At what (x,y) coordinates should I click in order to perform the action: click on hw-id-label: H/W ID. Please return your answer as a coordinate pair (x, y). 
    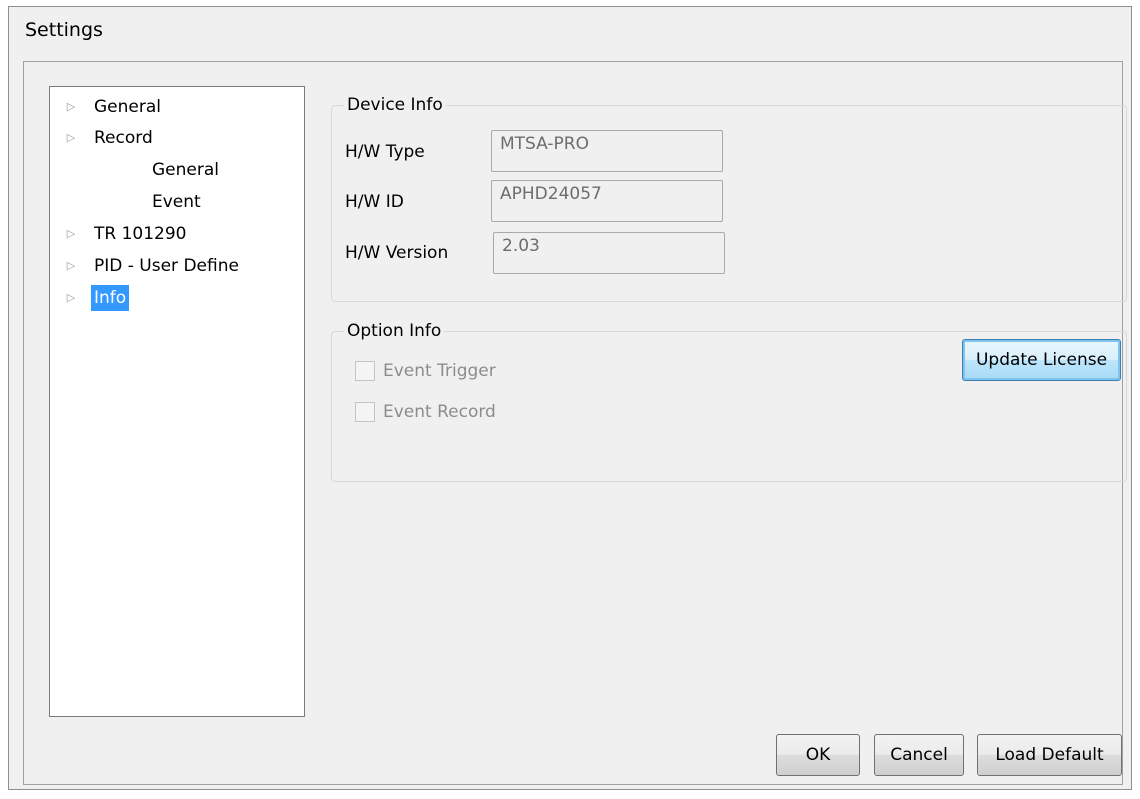
    Looking at the image, I should click on (374, 202).